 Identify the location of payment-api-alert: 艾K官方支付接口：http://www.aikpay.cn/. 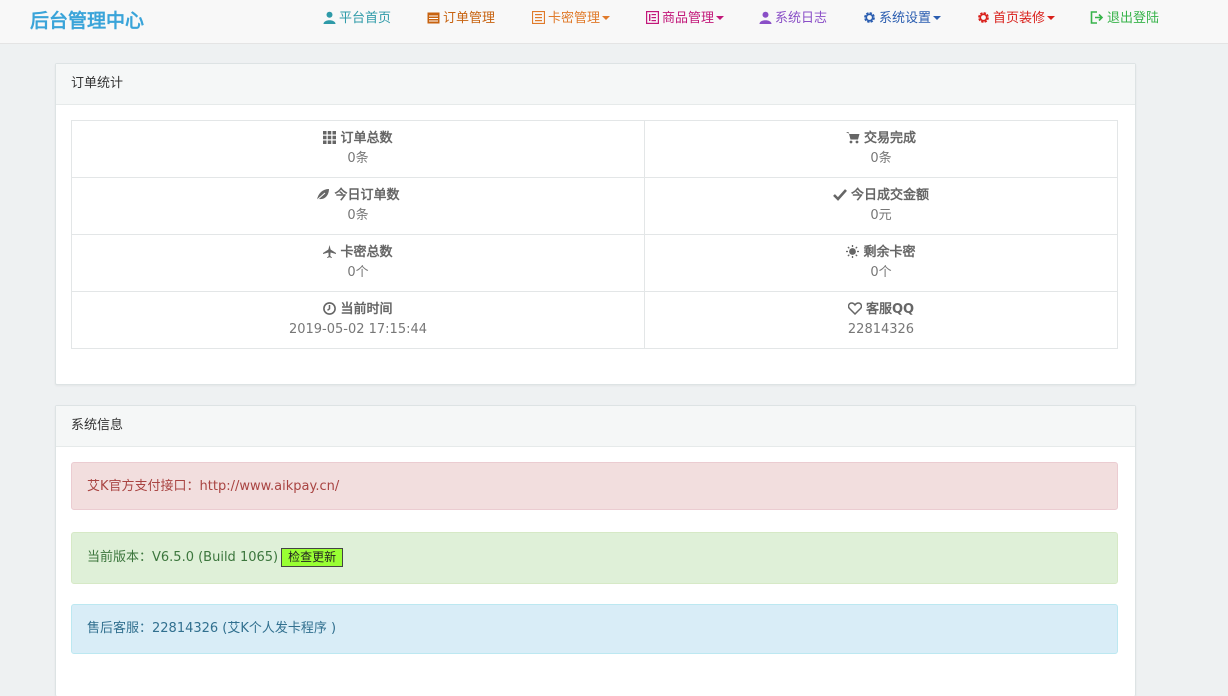
(594, 486).